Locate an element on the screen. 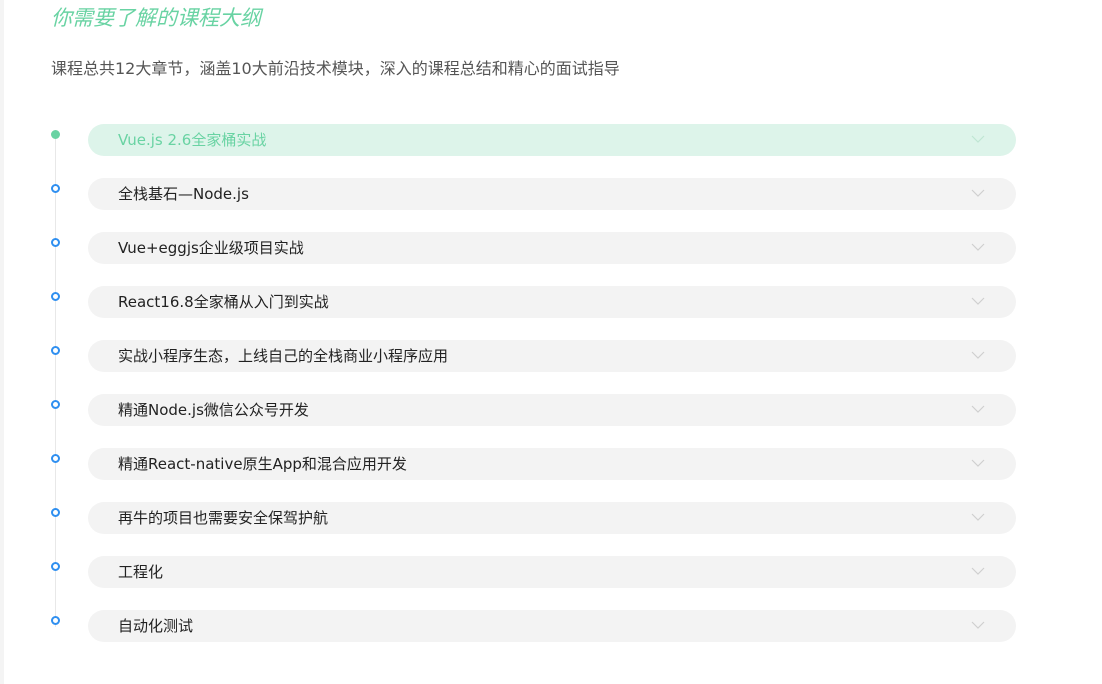 The height and width of the screenshot is (684, 1102). chapter-item: 工程化 is located at coordinates (551, 572).